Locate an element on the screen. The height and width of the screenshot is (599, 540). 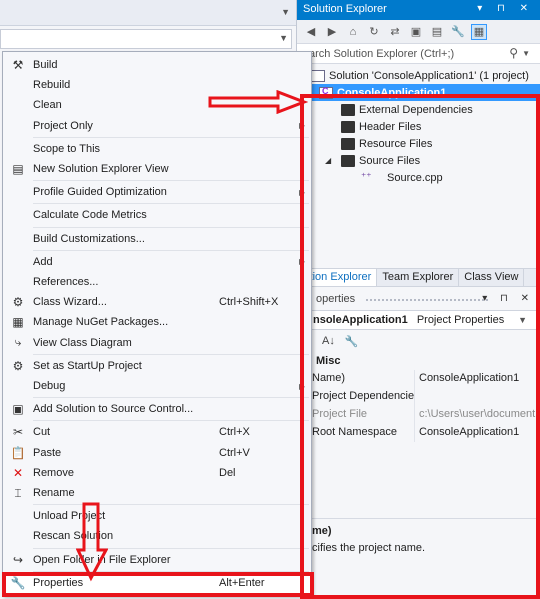
arrow-down-icon is located at coordinates (92, 542).